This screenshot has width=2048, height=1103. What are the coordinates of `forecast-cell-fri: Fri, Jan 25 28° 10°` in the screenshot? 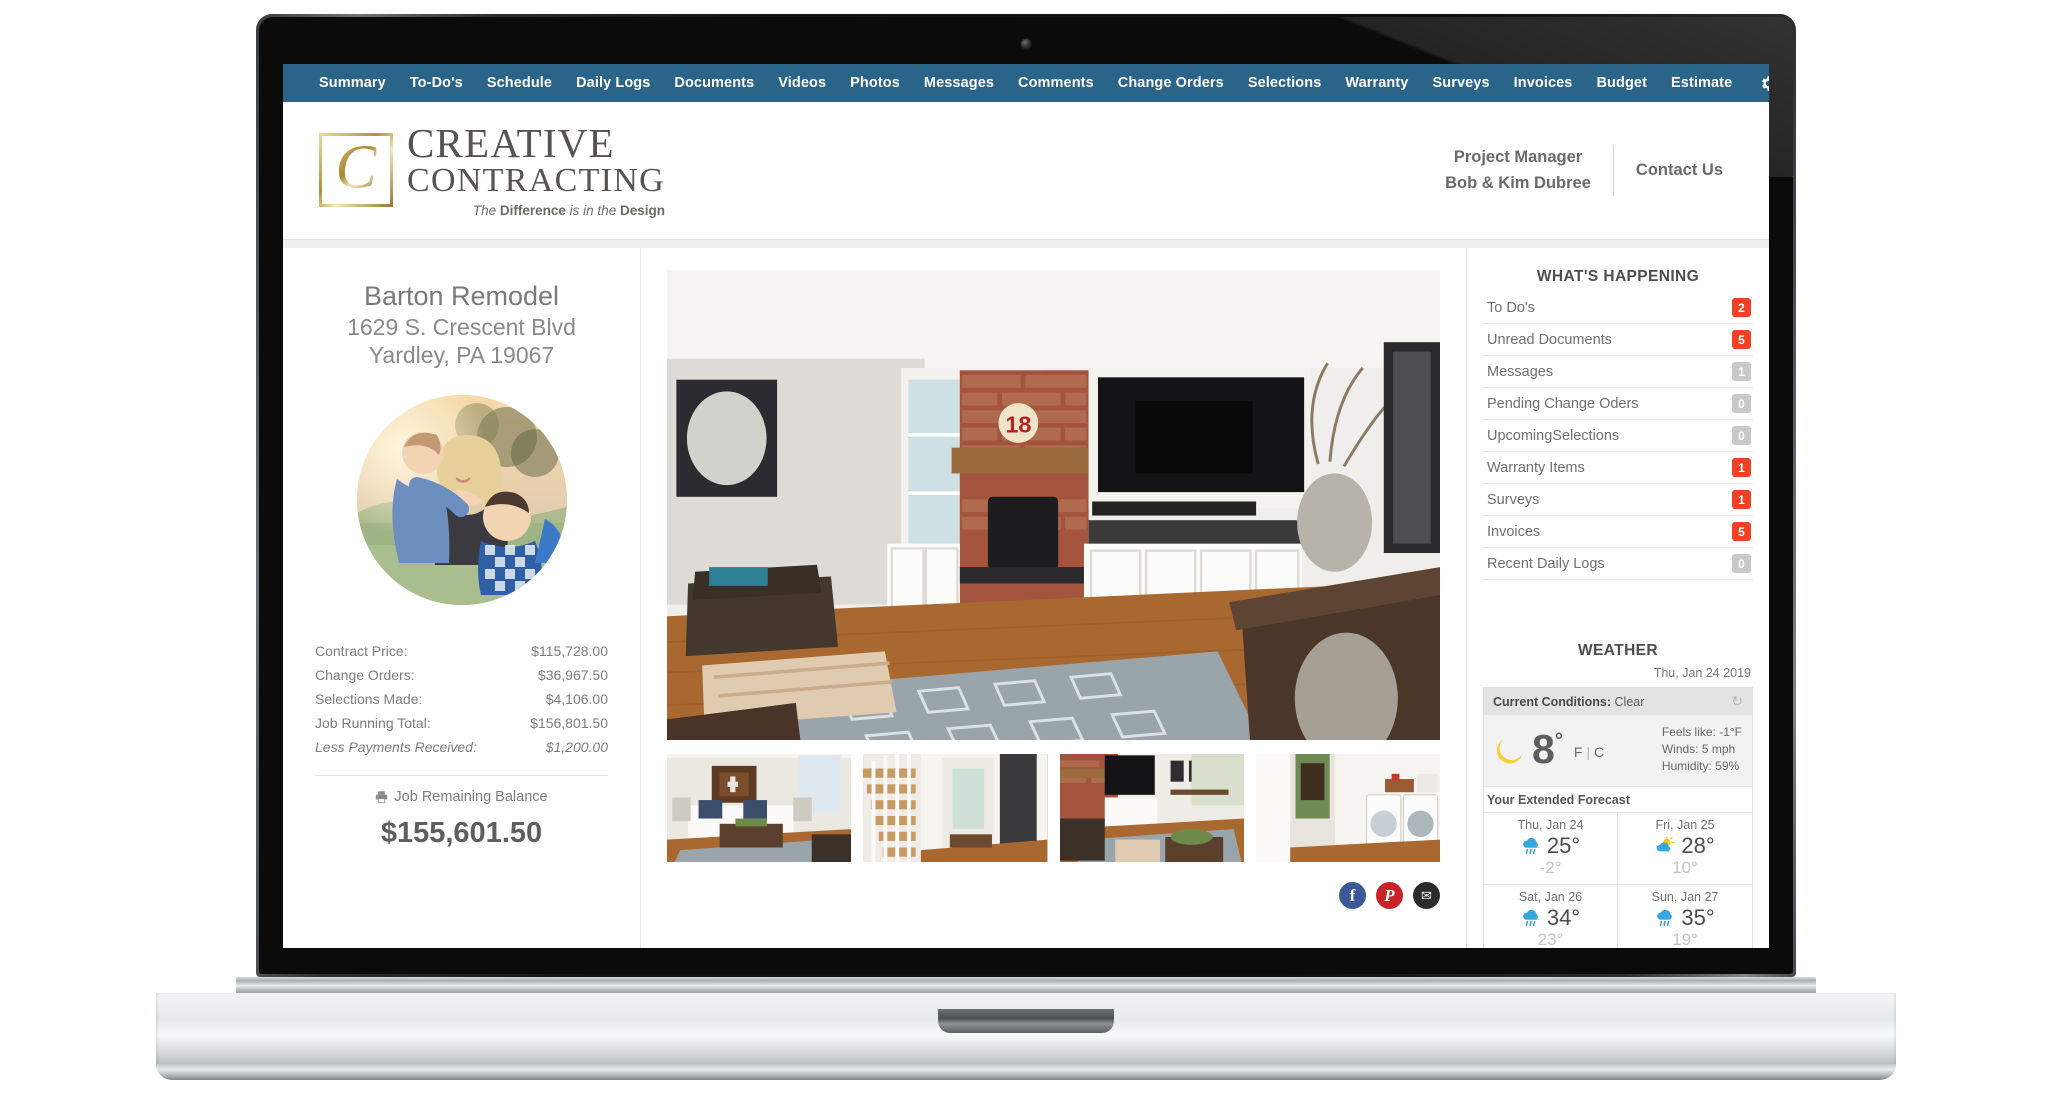 It's located at (1685, 849).